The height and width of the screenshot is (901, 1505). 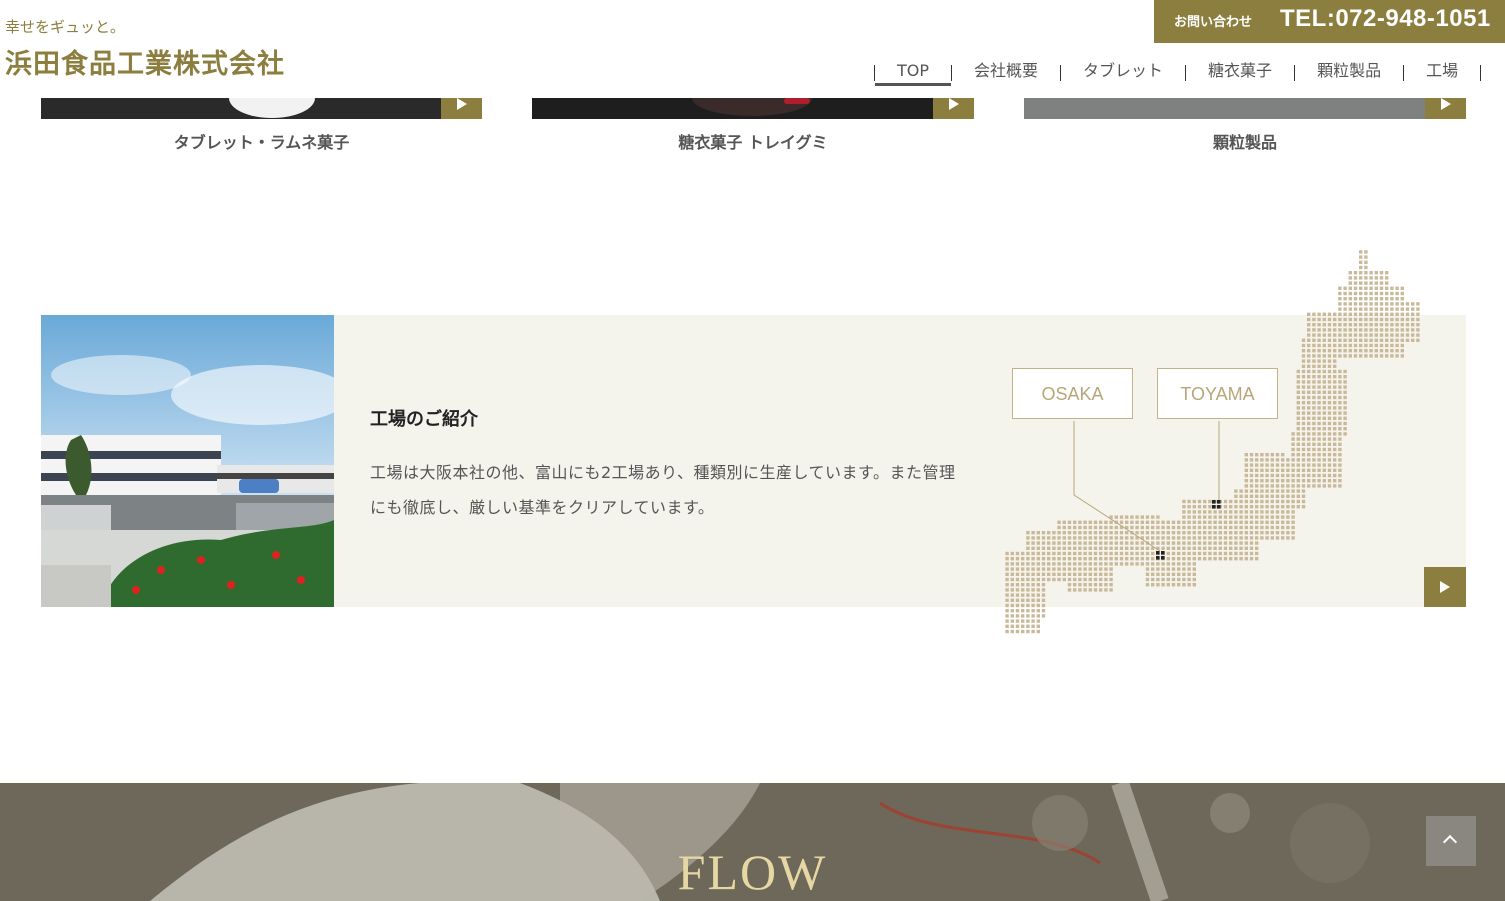 What do you see at coordinates (1245, 141) in the screenshot?
I see `product-label-granules: 顆粒製品` at bounding box center [1245, 141].